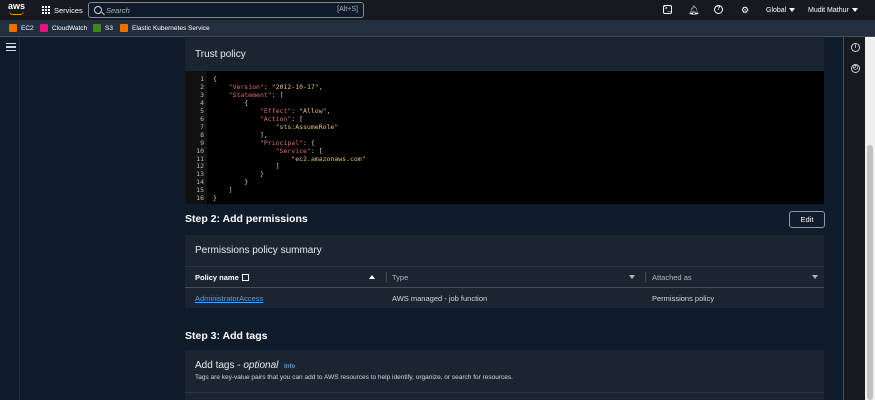  Describe the element at coordinates (240, 134) in the screenshot. I see `code-text: ],` at that location.